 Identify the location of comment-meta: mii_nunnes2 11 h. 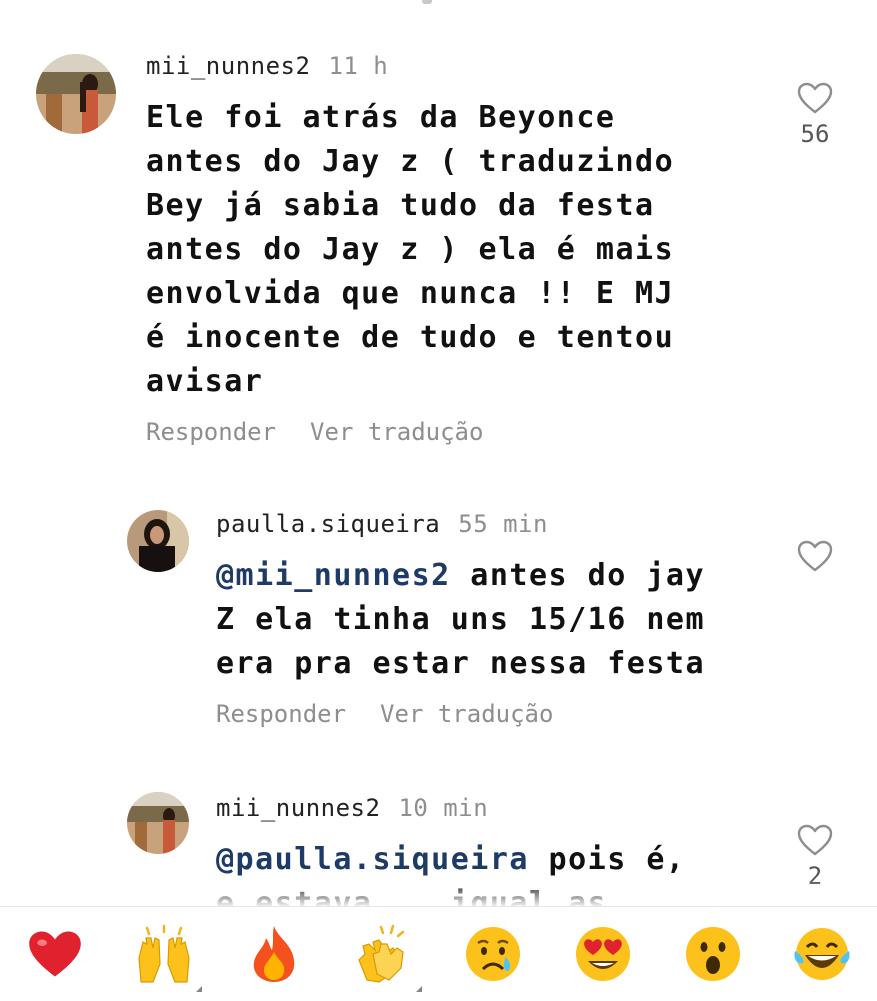
(267, 66).